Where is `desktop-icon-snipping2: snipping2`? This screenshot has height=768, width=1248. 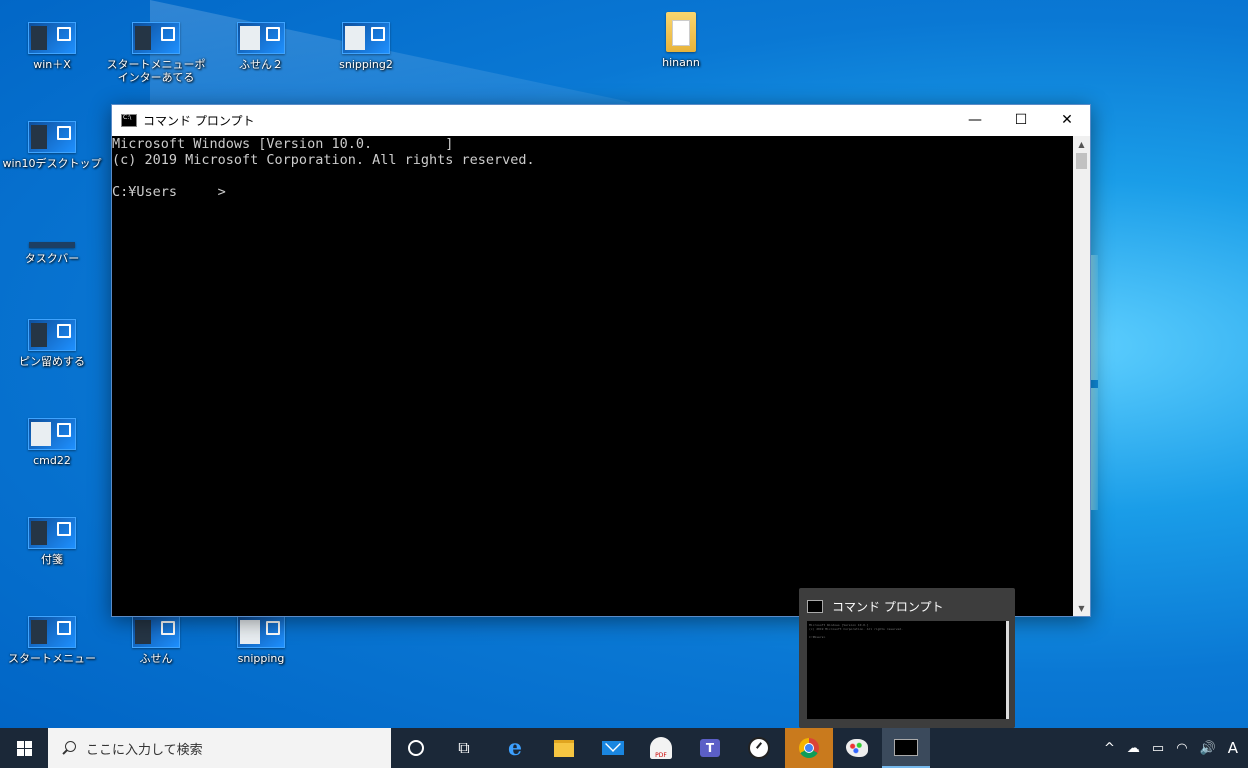
desktop-icon-snipping2: snipping2 is located at coordinates (366, 46).